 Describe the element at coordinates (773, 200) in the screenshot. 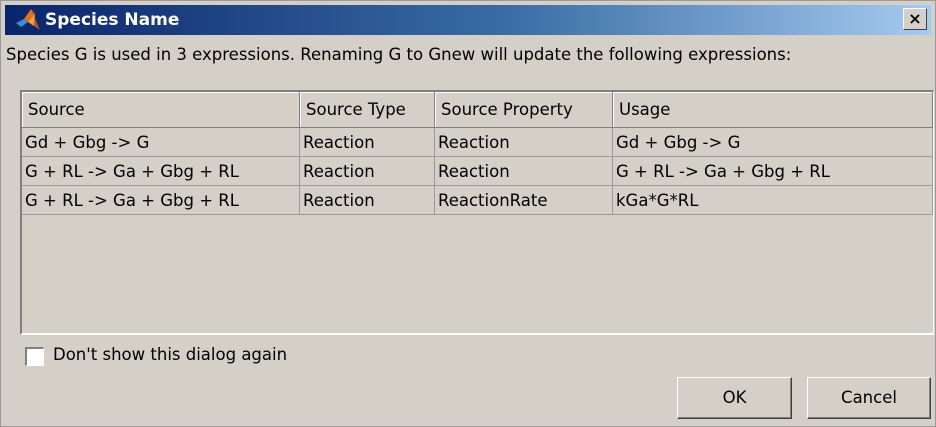

I see `cell-usage: kGa*G*RL` at that location.